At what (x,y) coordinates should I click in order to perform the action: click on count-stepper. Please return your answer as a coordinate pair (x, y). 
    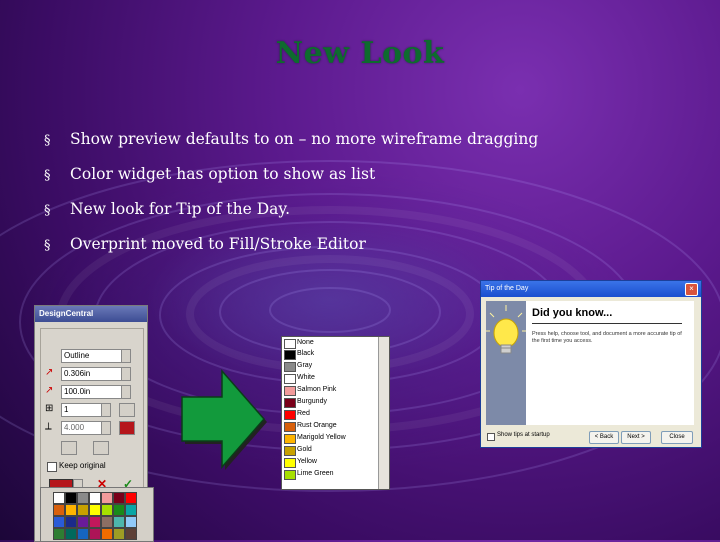
    Looking at the image, I should click on (106, 410).